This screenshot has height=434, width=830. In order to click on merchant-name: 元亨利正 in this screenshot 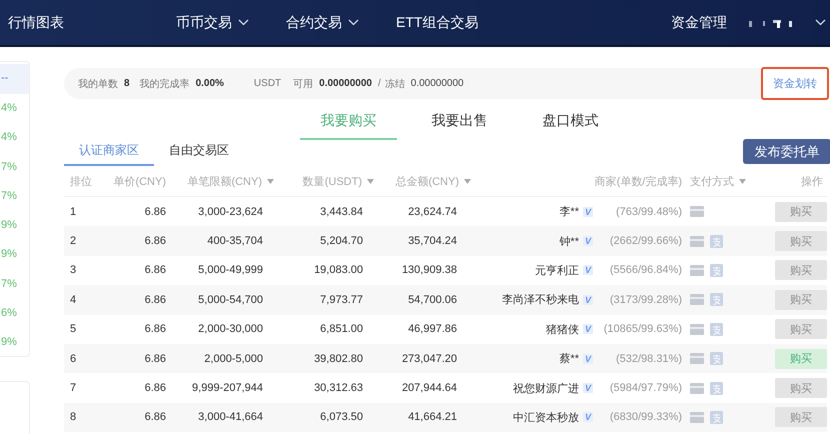, I will do `click(556, 270)`.